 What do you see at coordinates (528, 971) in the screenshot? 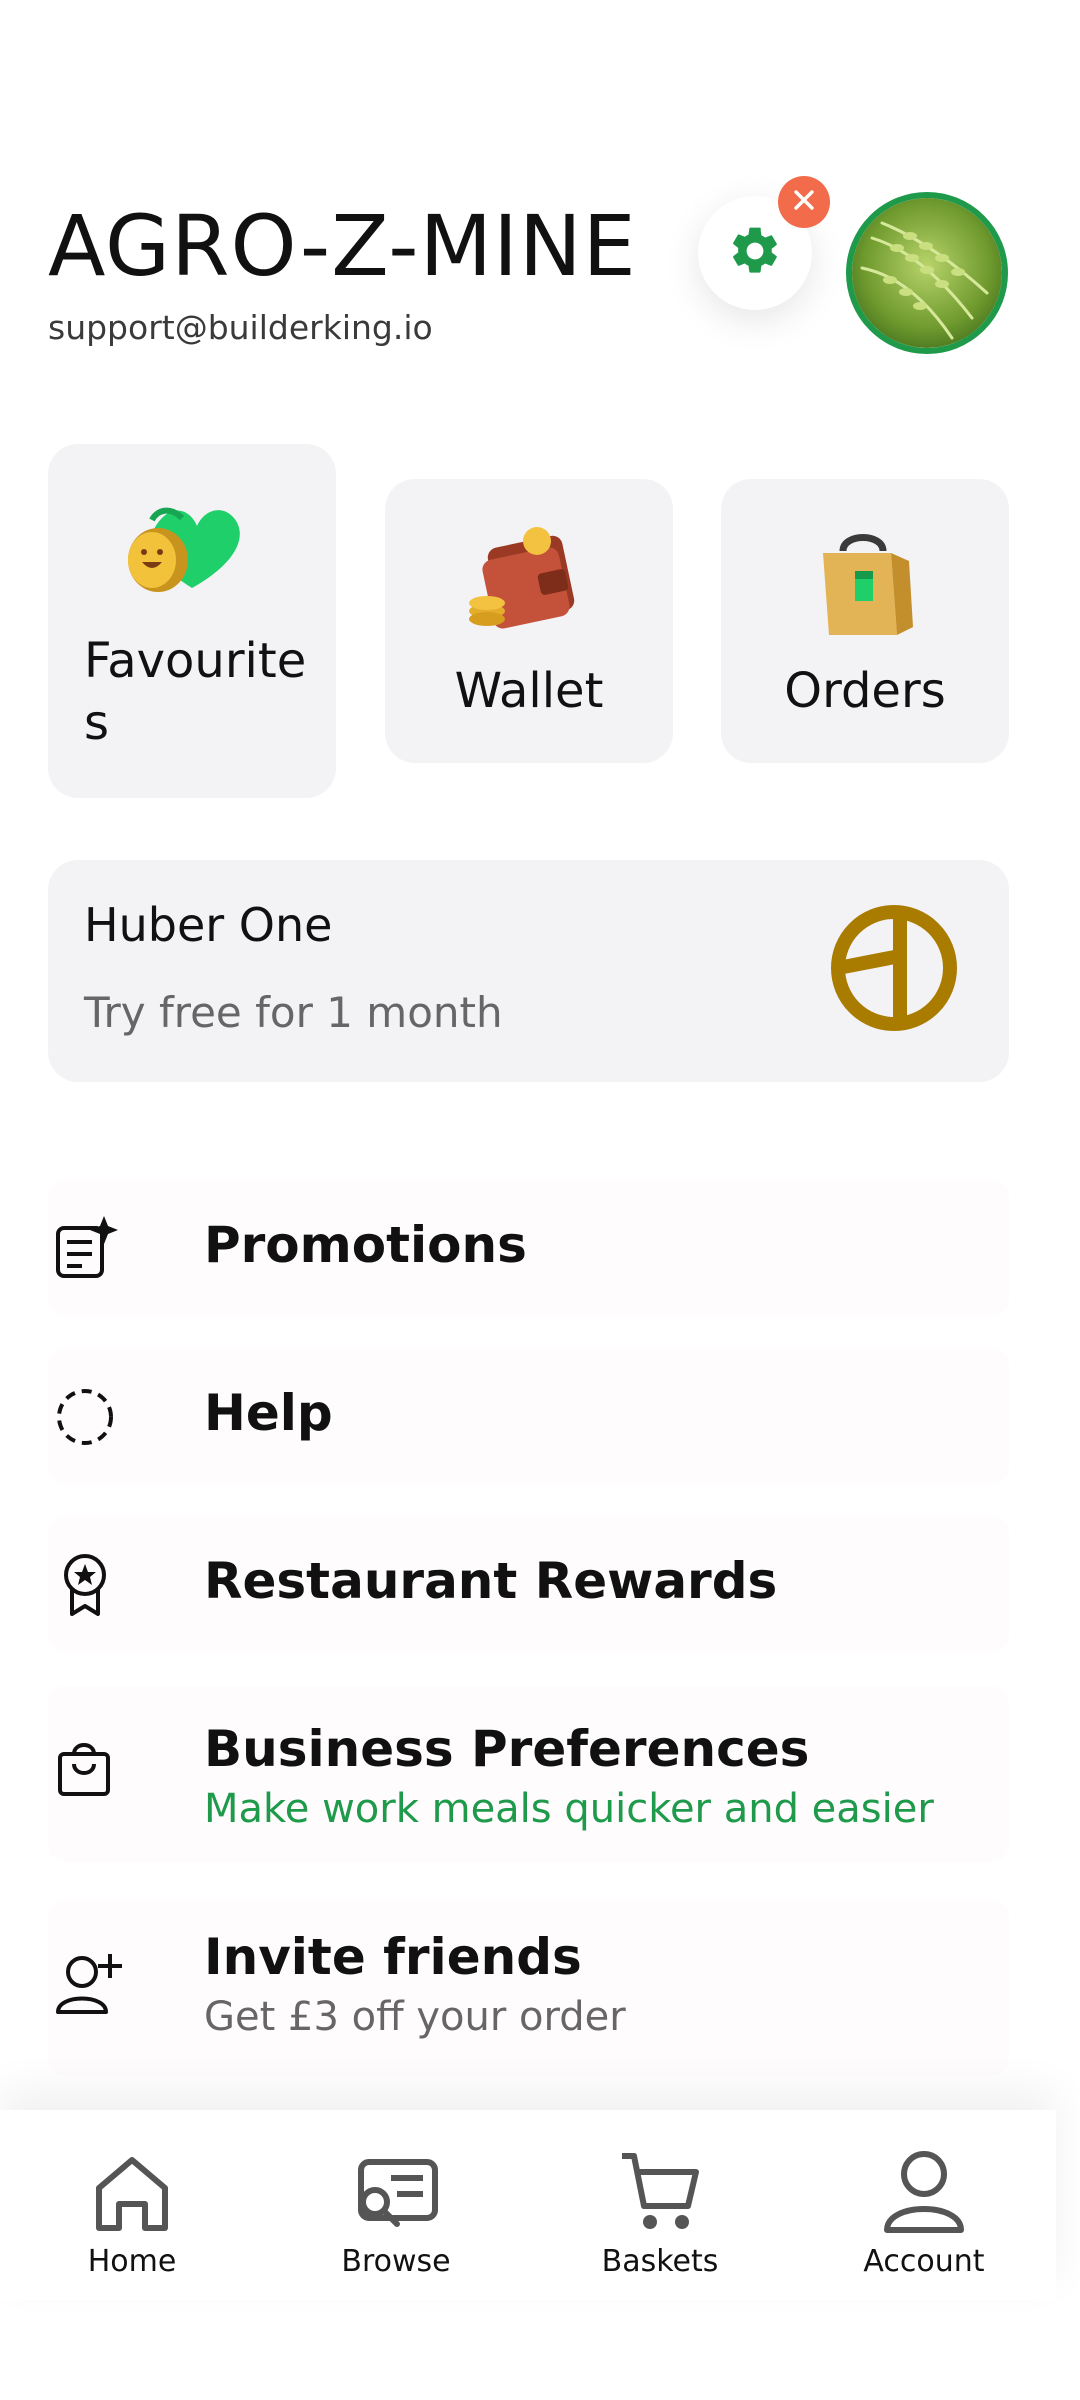
I see `huber-one-card: Huber One Try free for 1 month` at bounding box center [528, 971].